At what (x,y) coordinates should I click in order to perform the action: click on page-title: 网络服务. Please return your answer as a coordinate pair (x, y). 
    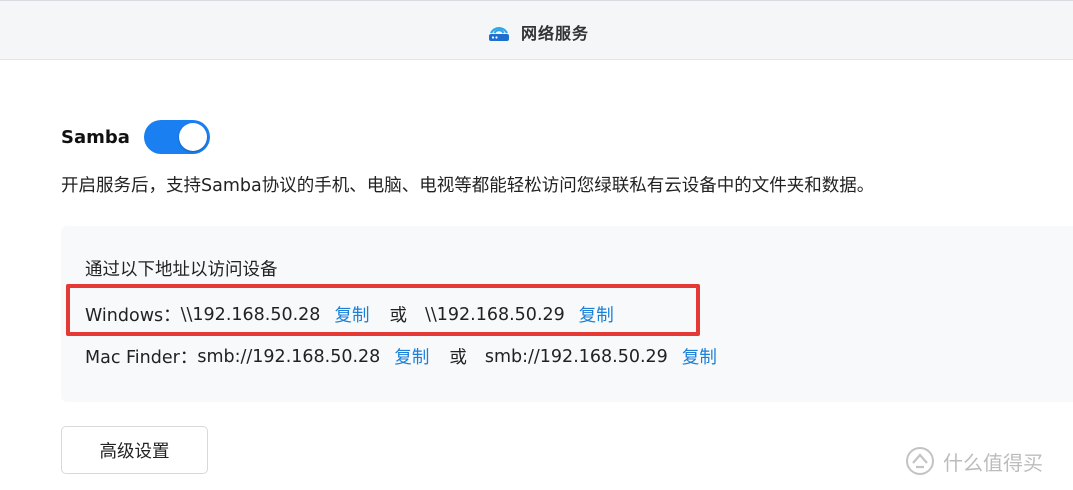
    Looking at the image, I should click on (555, 33).